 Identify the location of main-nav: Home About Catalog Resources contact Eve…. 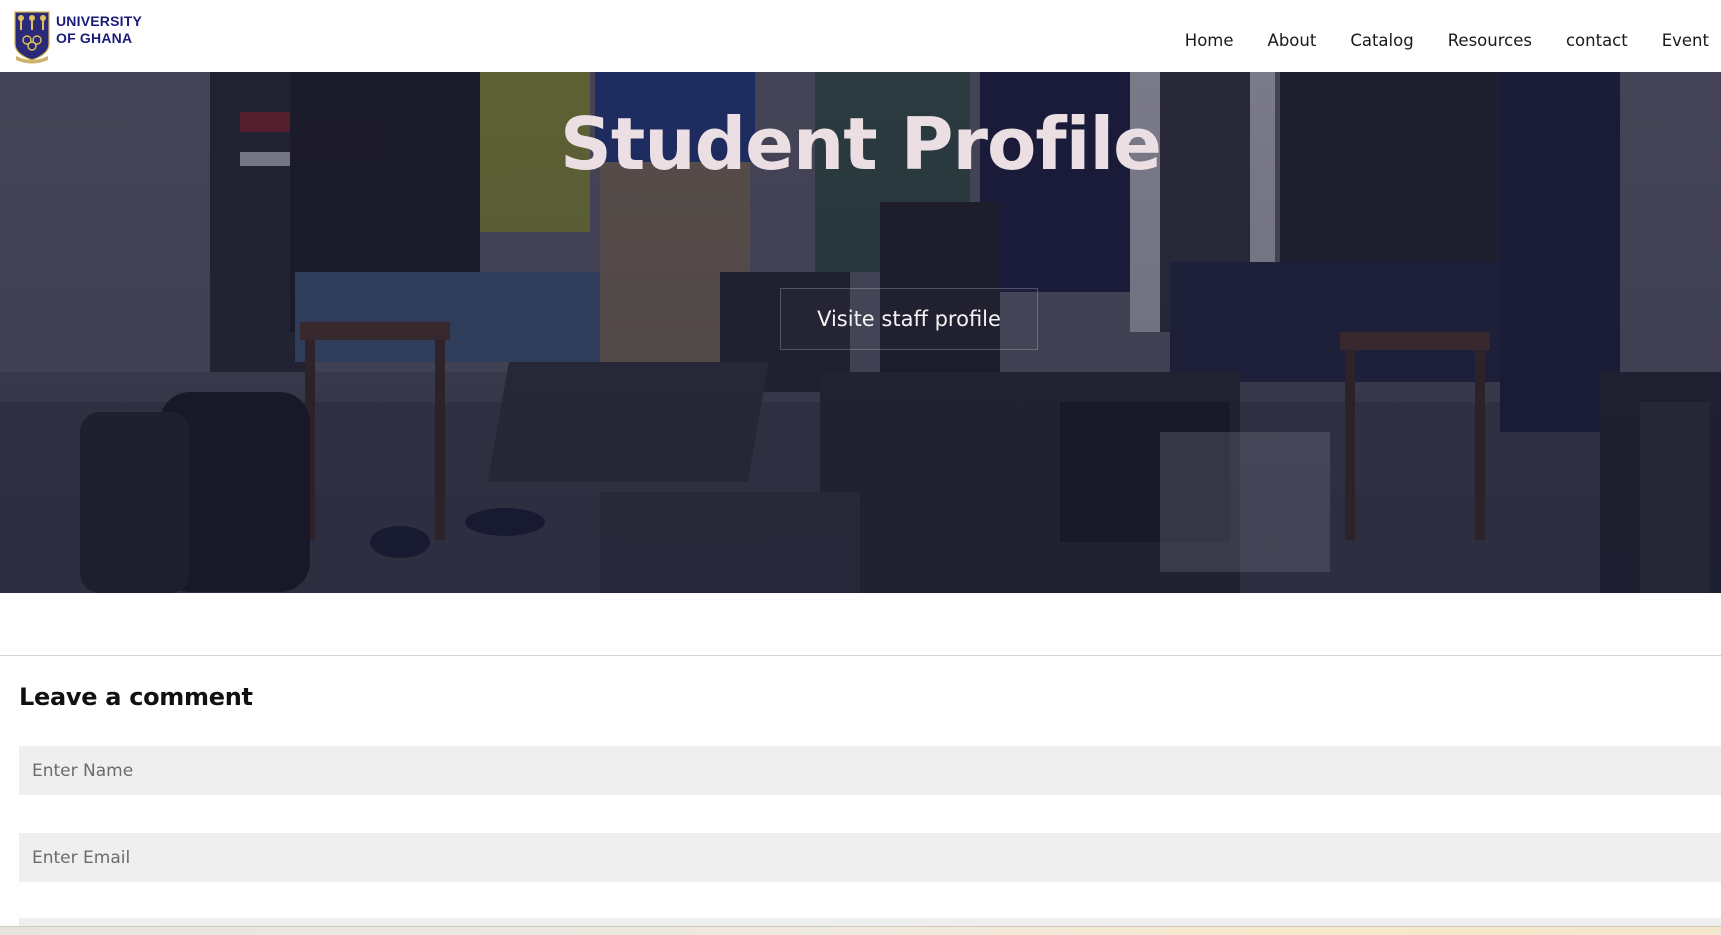
(1430, 40).